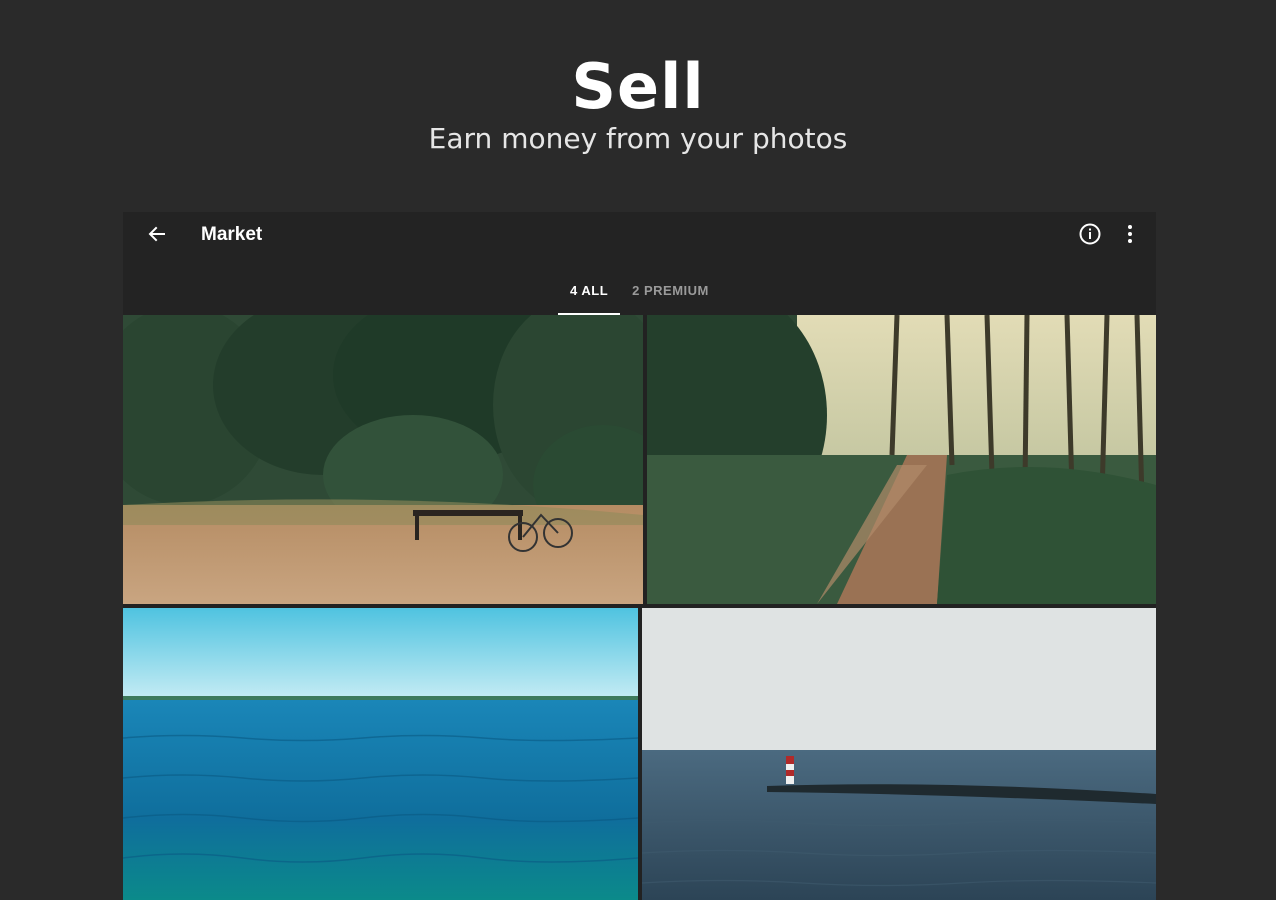 Image resolution: width=1276 pixels, height=900 pixels. I want to click on more-options-button, so click(1130, 234).